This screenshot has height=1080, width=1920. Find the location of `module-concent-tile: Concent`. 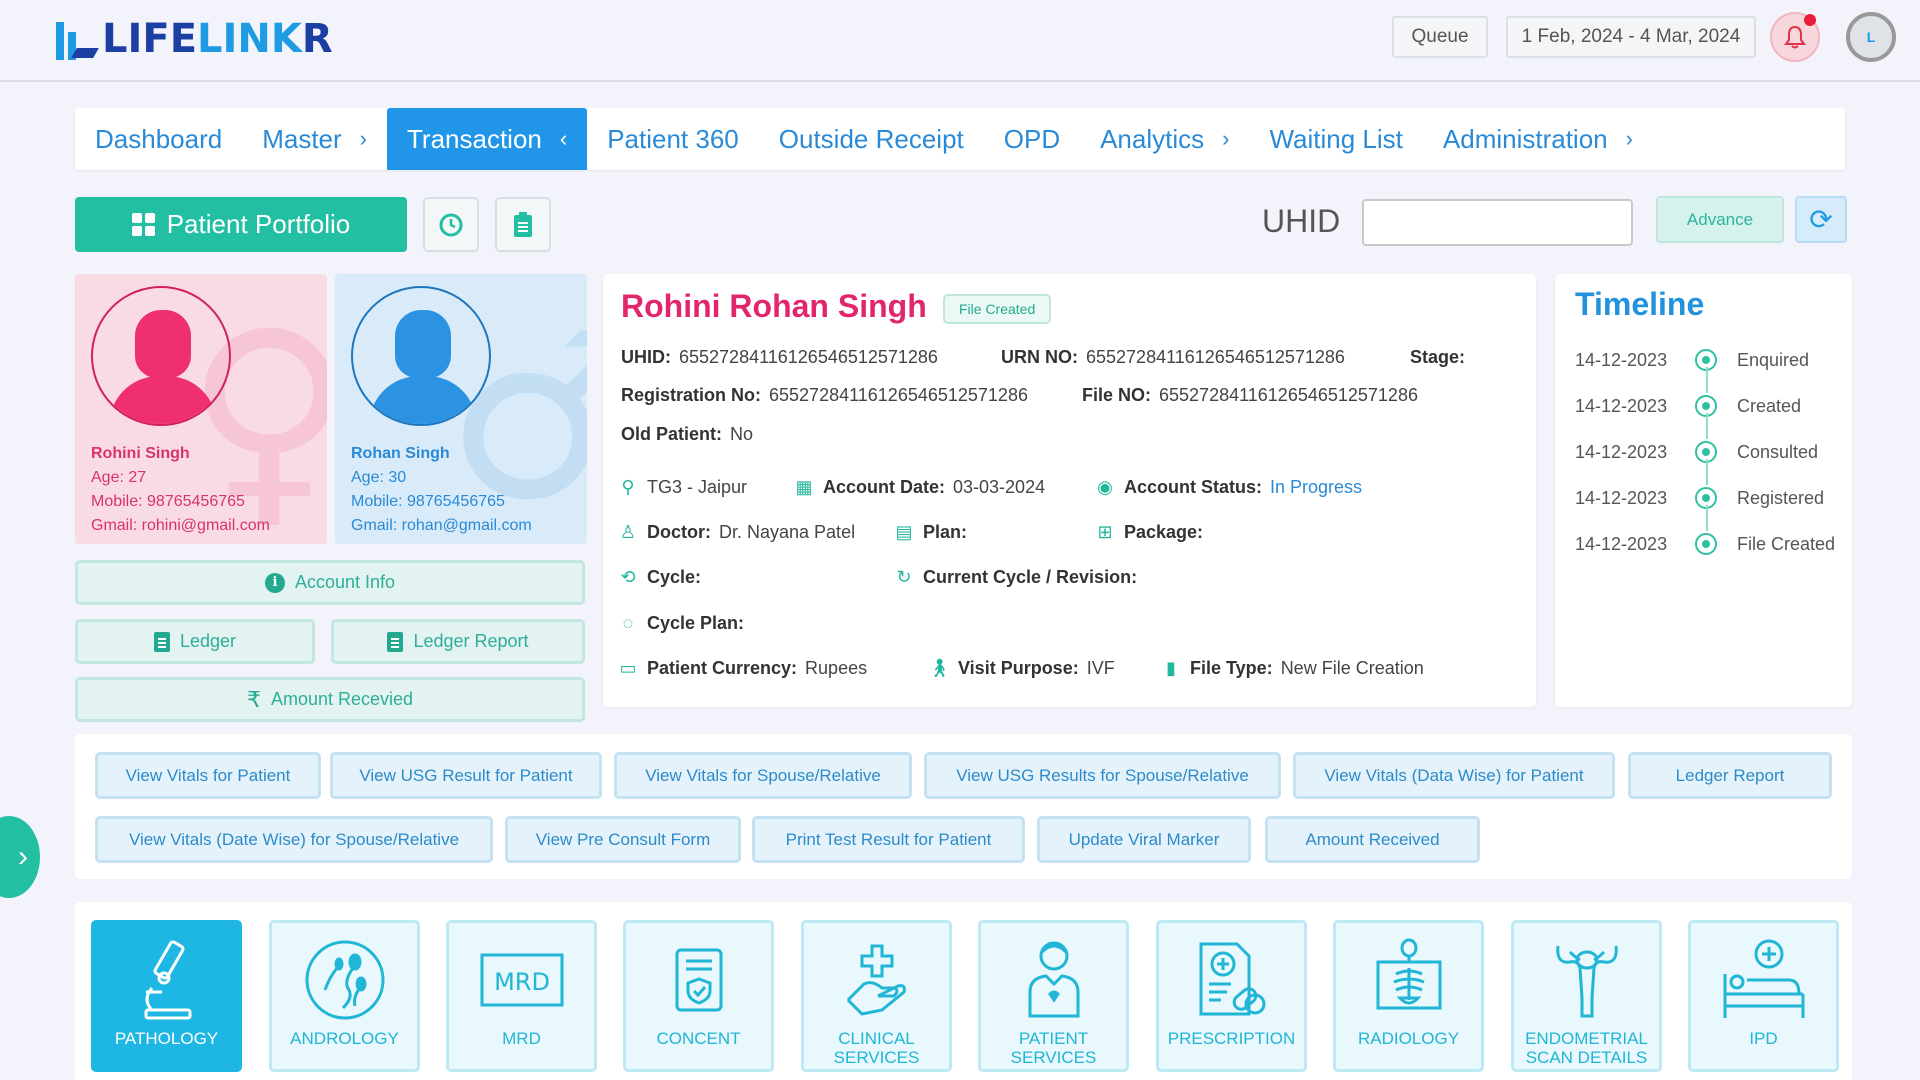

module-concent-tile: Concent is located at coordinates (698, 996).